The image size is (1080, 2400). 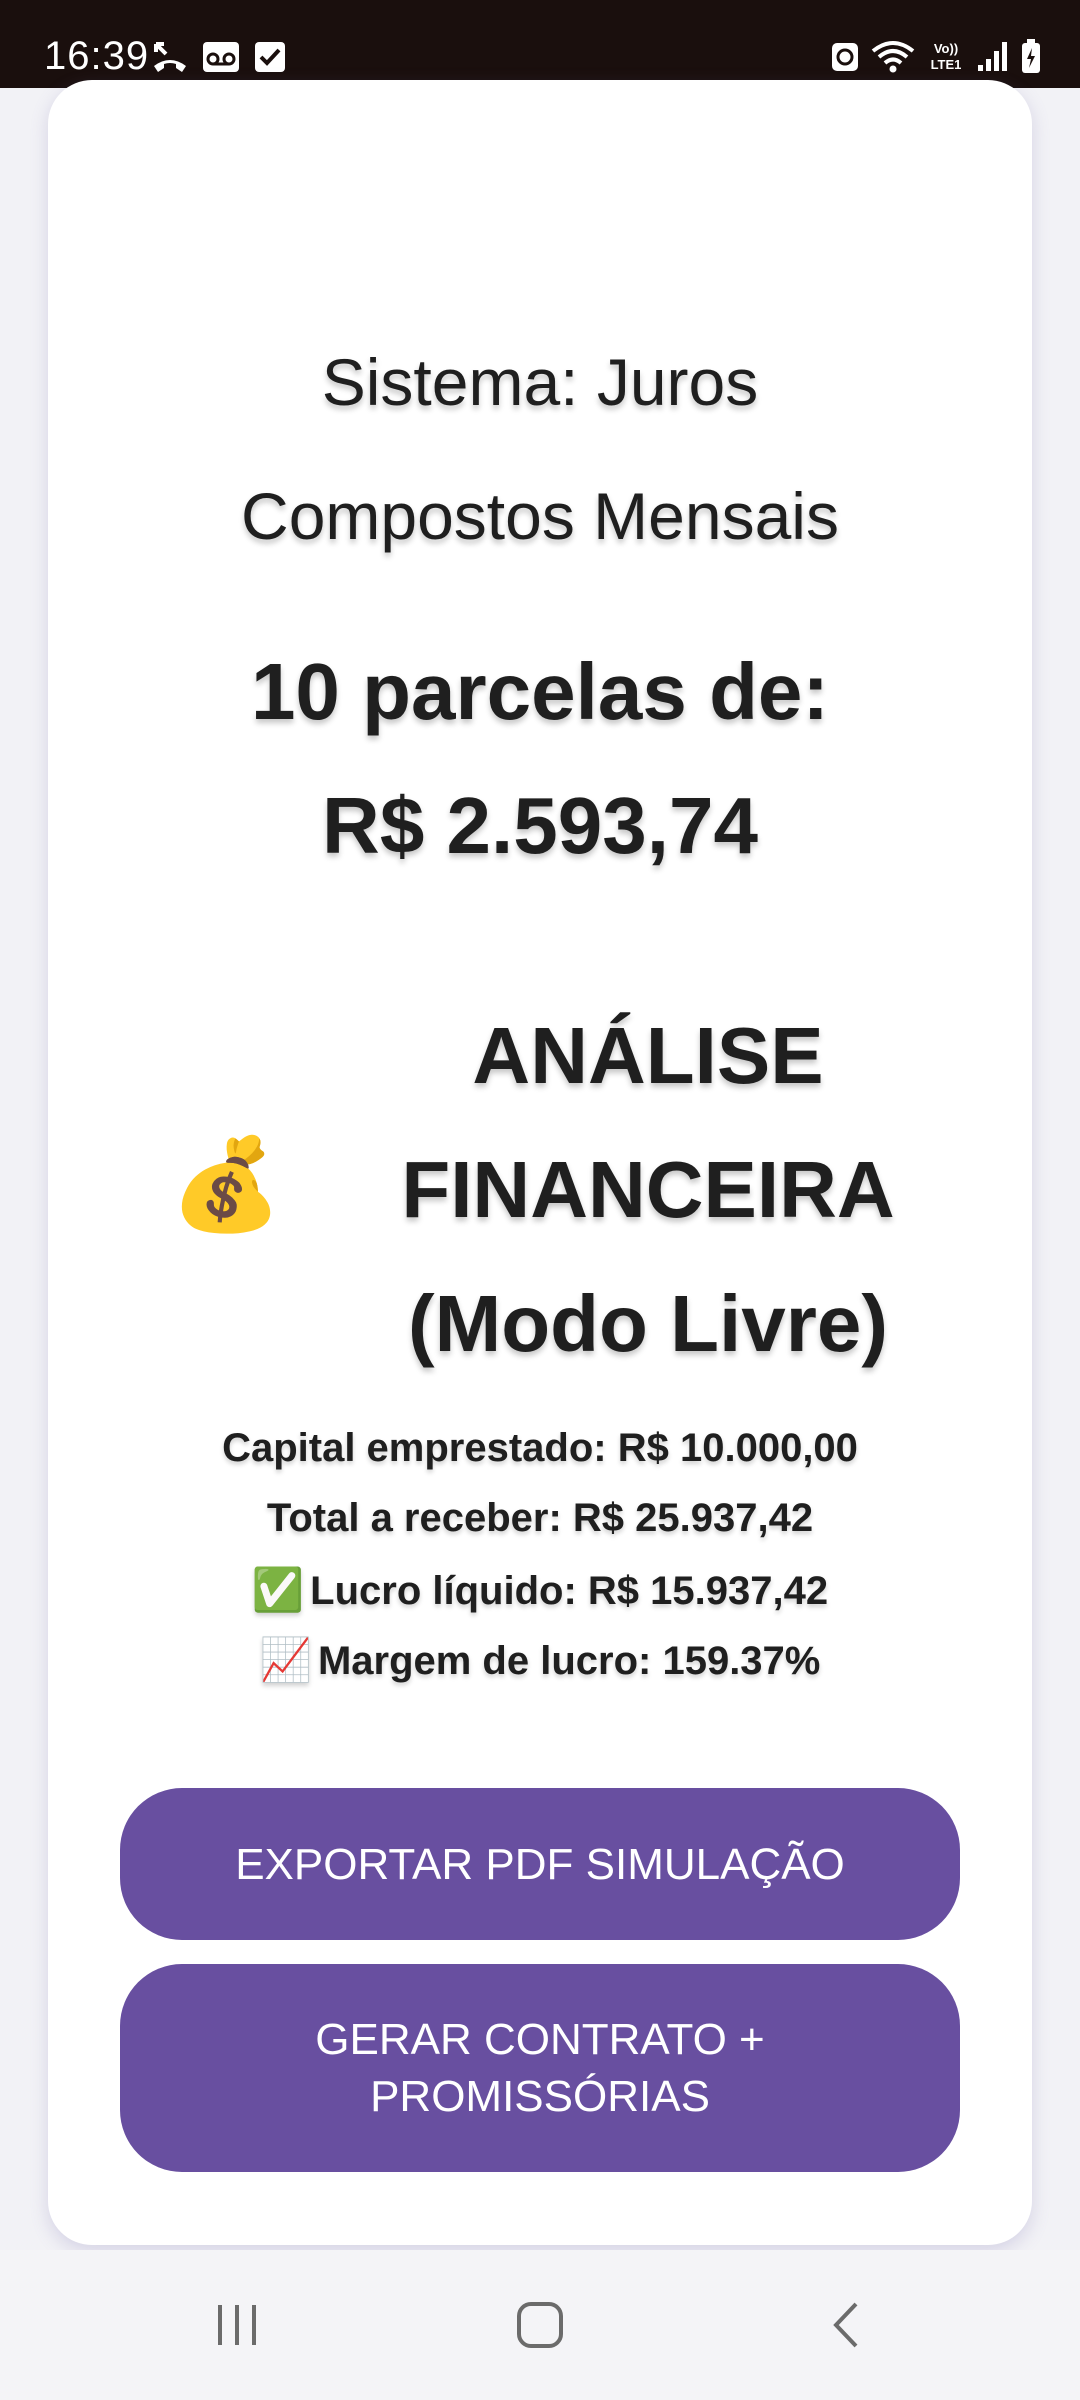 I want to click on status-bar: 16:39 Vo)) LTE1, so click(x=540, y=44).